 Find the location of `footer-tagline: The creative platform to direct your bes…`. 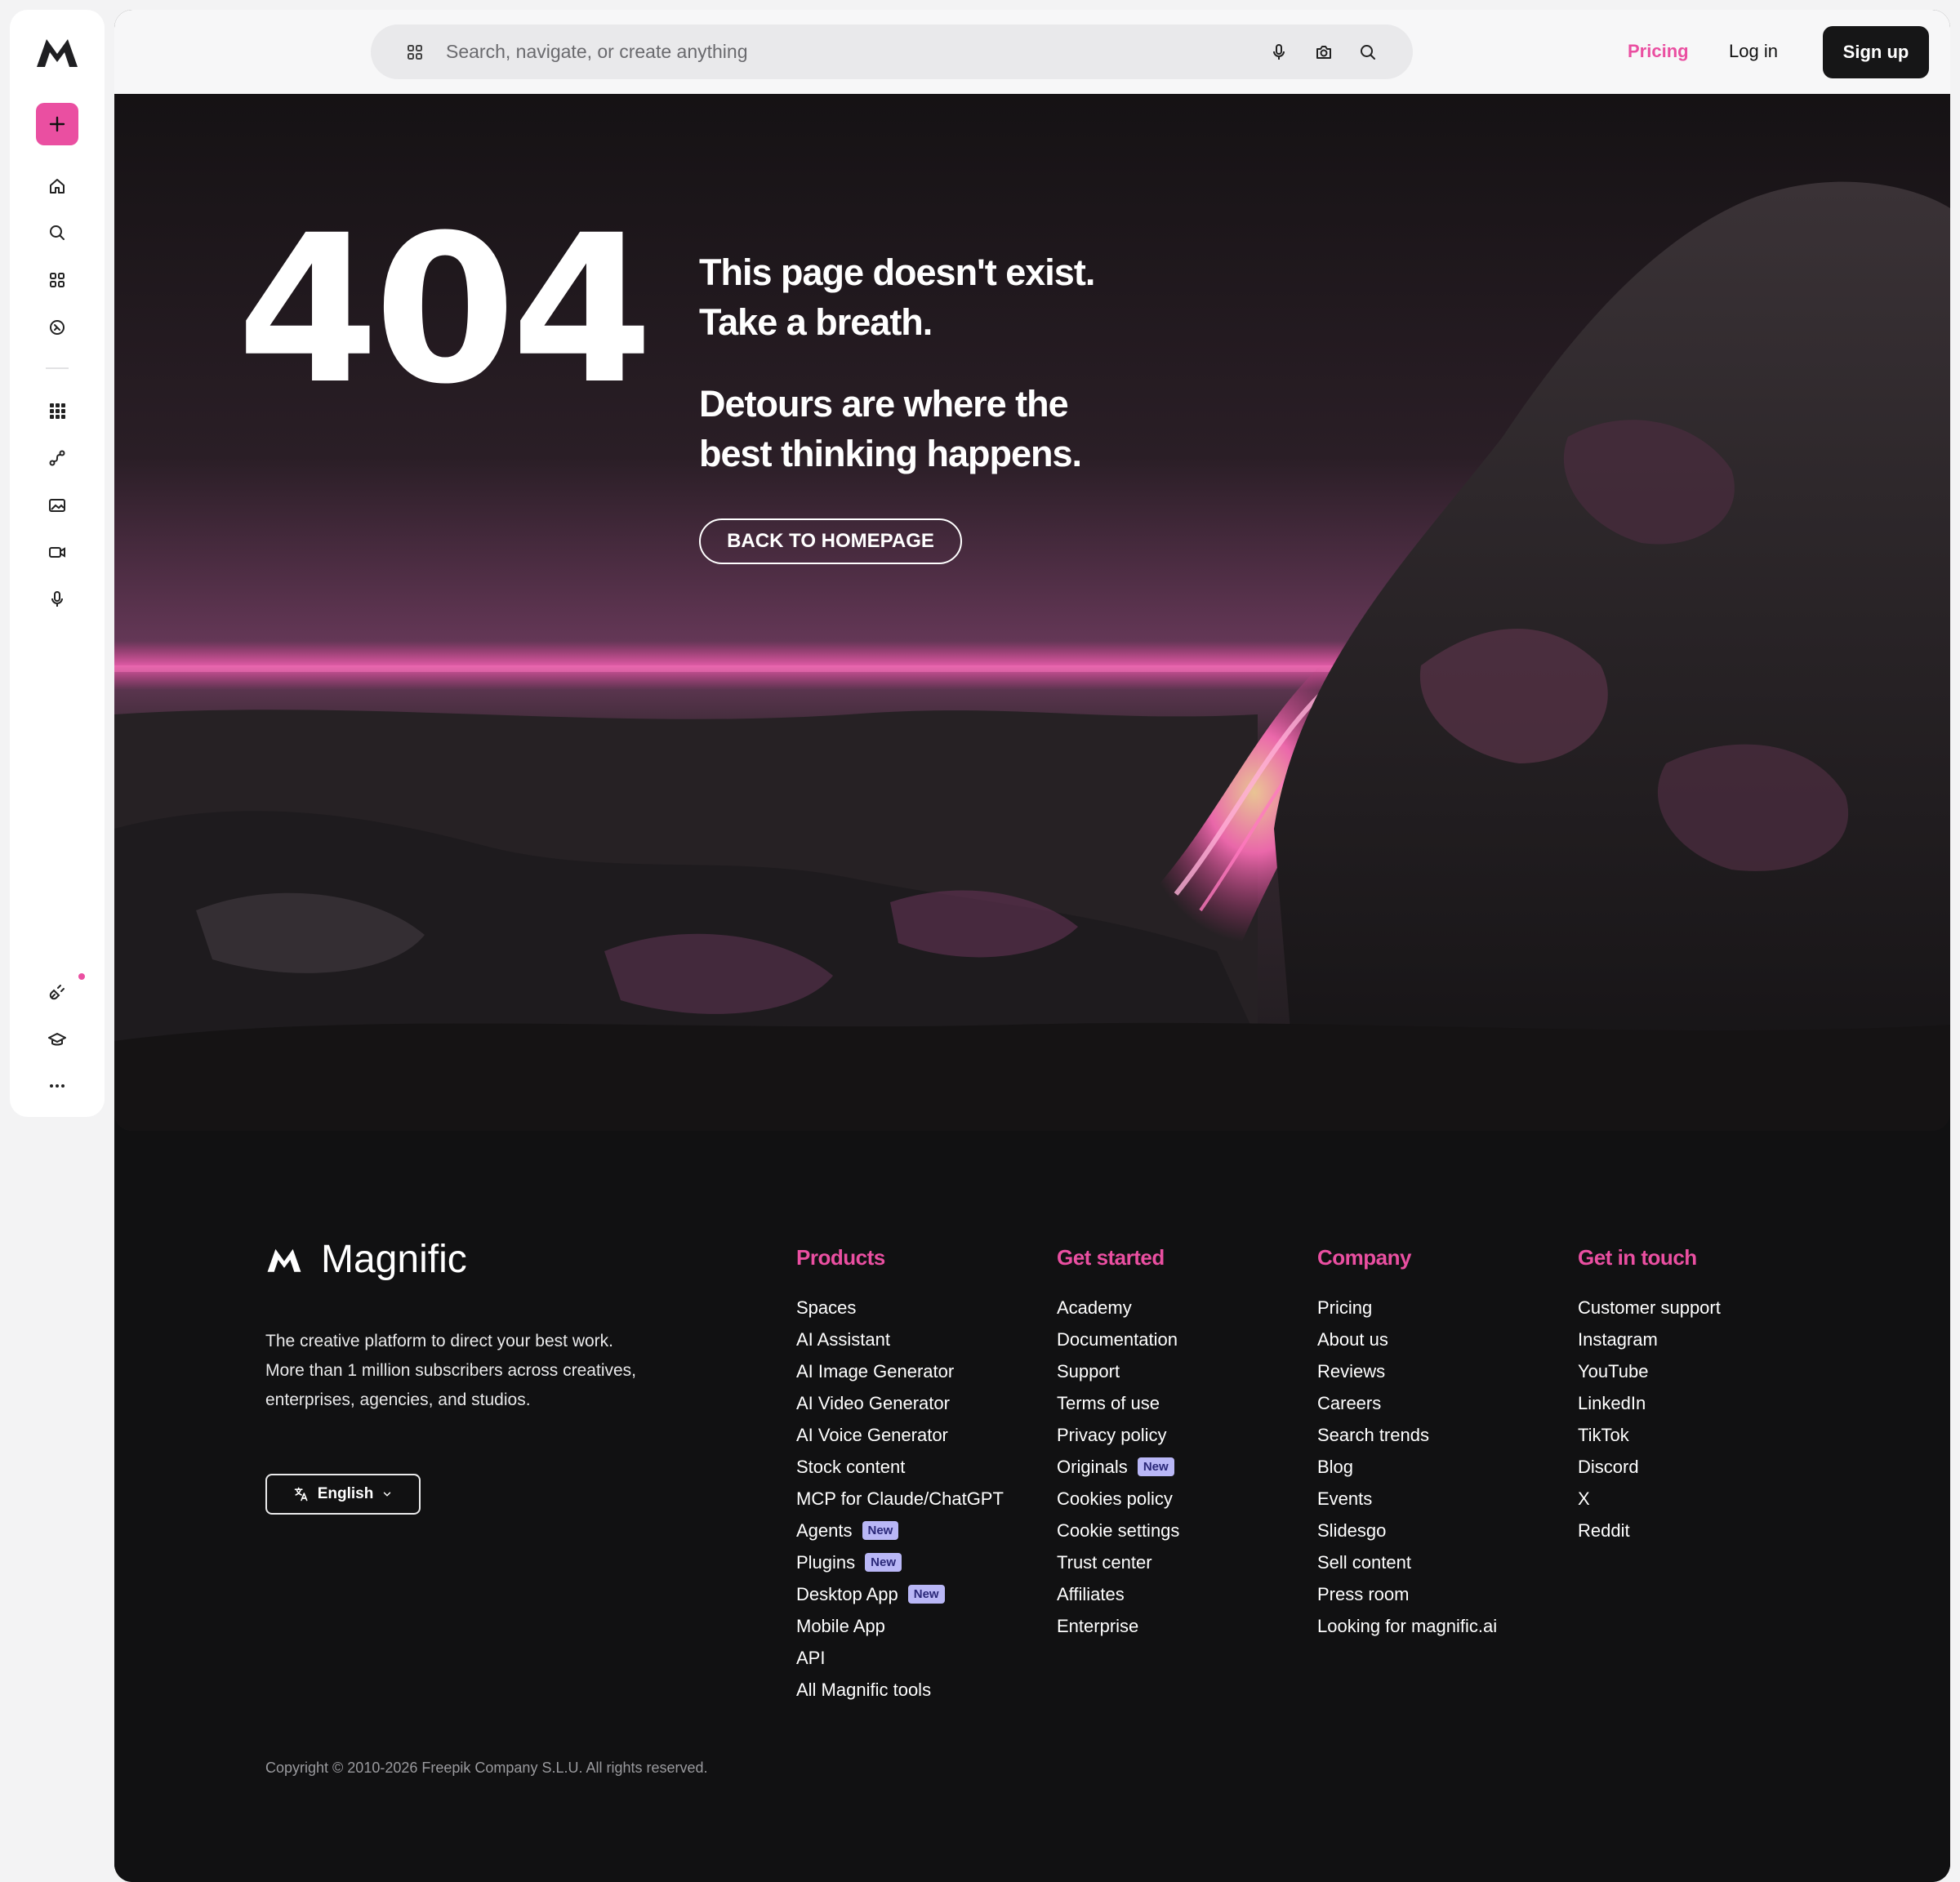

footer-tagline: The creative platform to direct your bes… is located at coordinates (451, 1370).